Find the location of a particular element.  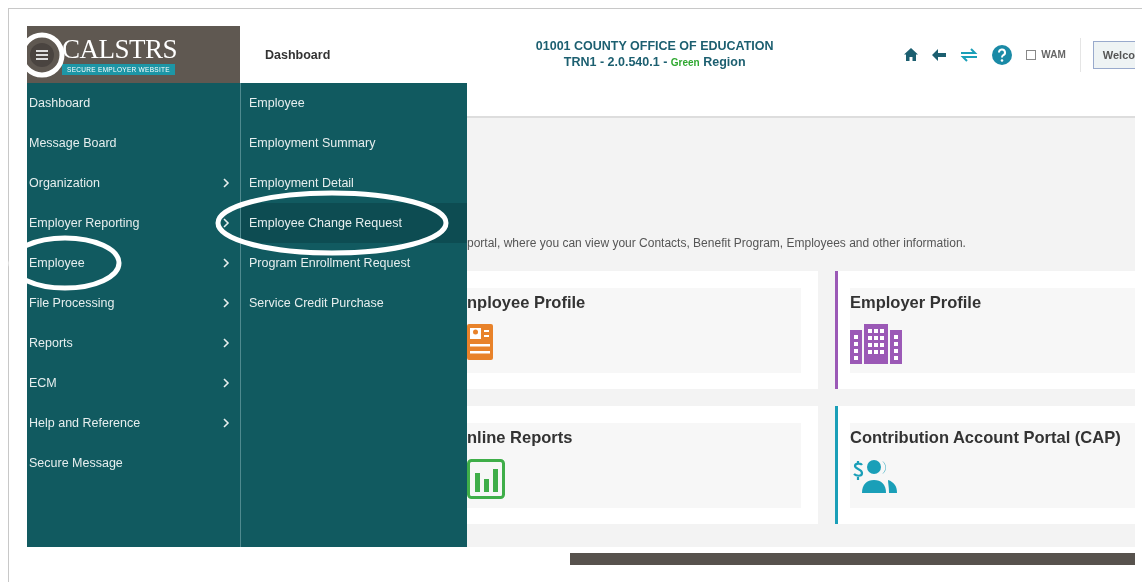

menu-item: Dashboard is located at coordinates (133, 103).